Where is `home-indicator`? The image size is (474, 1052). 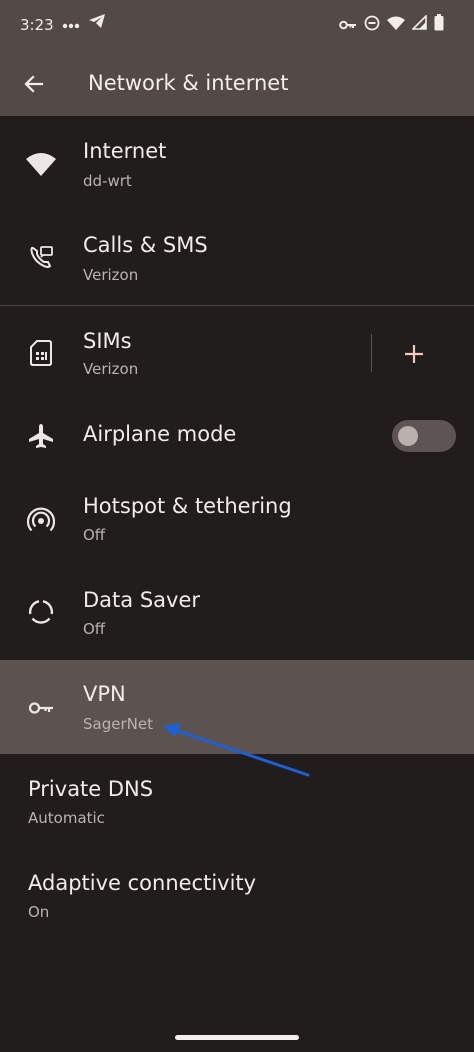
home-indicator is located at coordinates (237, 1037).